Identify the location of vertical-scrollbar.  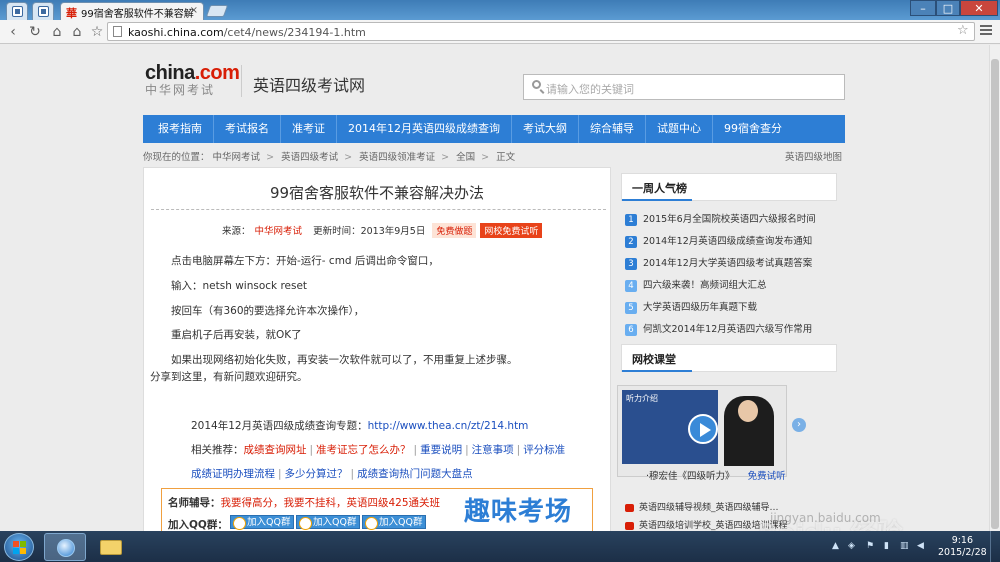
(994, 288).